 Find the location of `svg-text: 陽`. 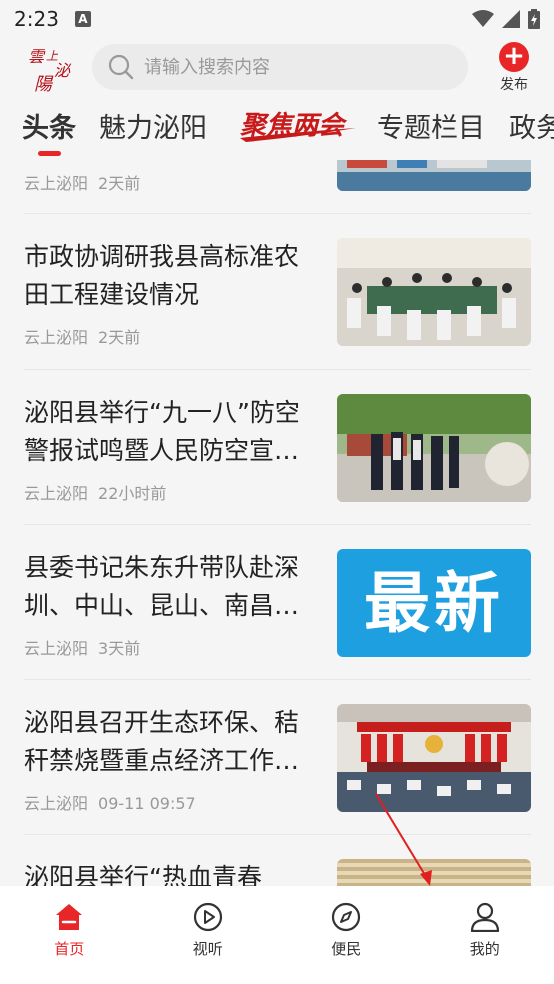

svg-text: 陽 is located at coordinates (44, 84).